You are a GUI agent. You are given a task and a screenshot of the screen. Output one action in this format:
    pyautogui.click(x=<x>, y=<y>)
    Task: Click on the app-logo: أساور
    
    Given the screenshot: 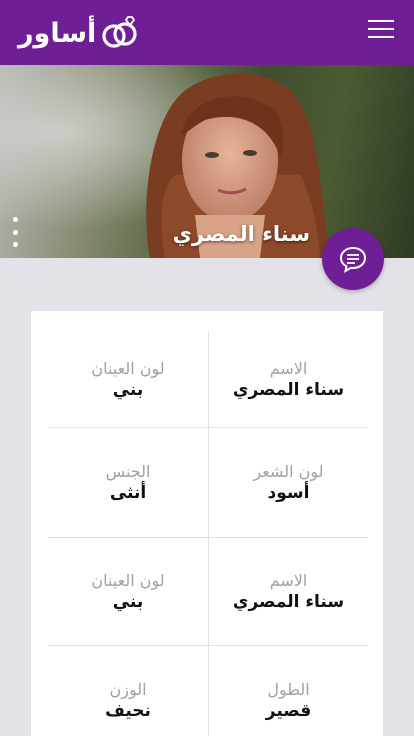 What is the action you would take?
    pyautogui.click(x=79, y=33)
    